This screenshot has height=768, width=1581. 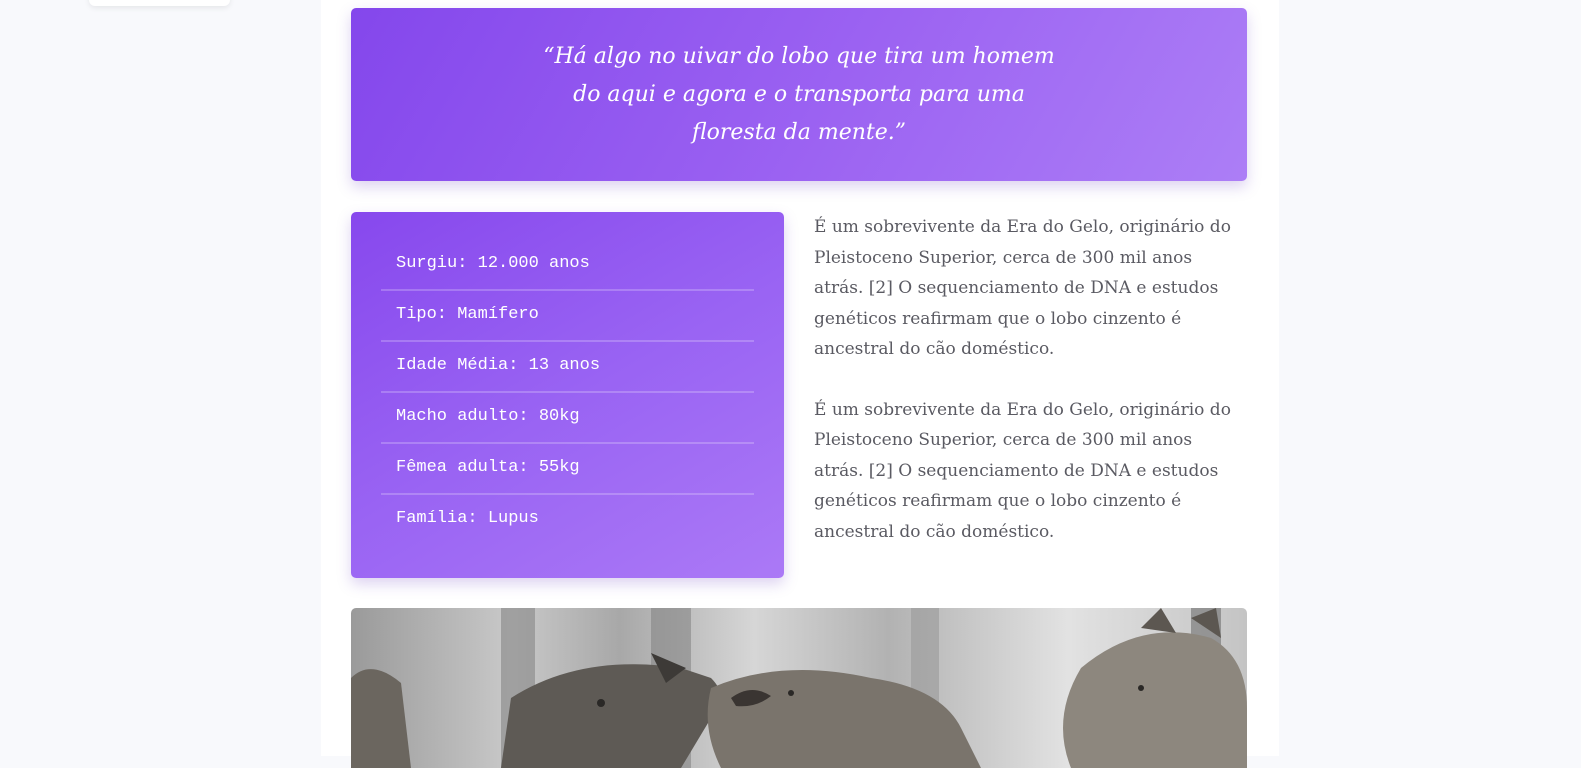 What do you see at coordinates (159, 3) in the screenshot?
I see `sidebar-card` at bounding box center [159, 3].